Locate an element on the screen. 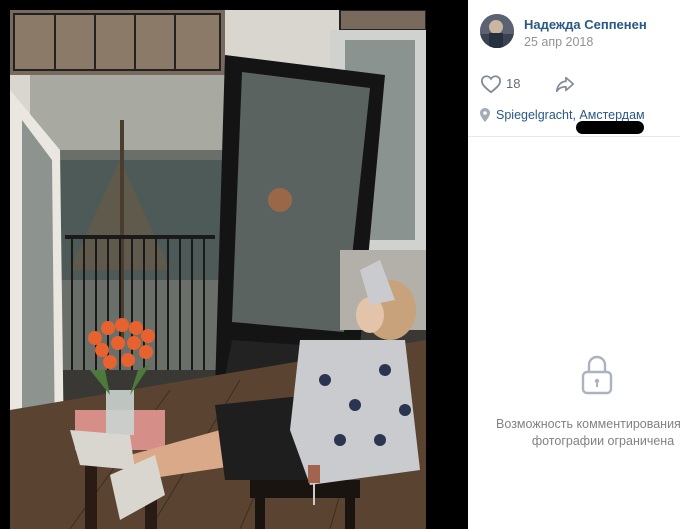 This screenshot has height=529, width=680. redaction-mark is located at coordinates (610, 127).